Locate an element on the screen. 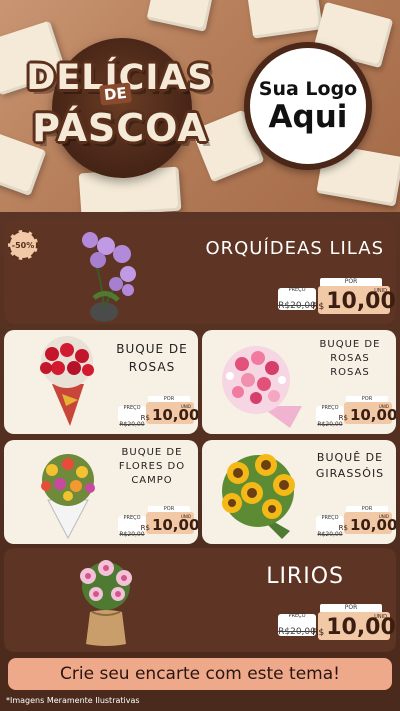 The width and height of the screenshot is (400, 711). disclaimer: *Imagens Meramente Ilustrativas is located at coordinates (73, 700).